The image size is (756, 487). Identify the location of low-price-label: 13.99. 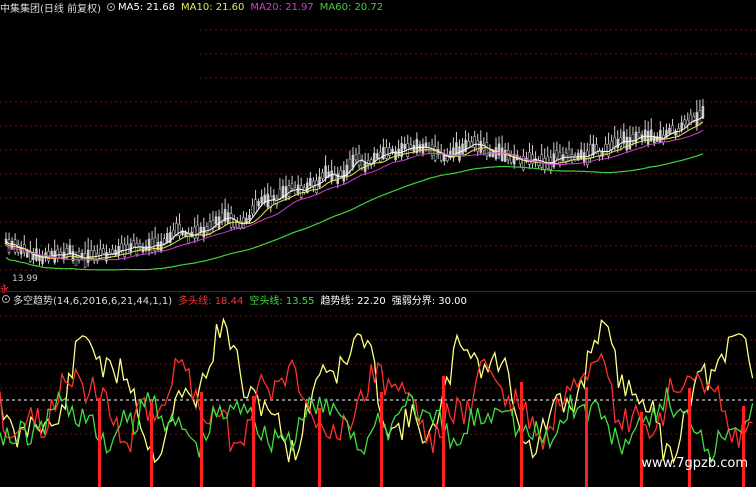
(25, 279).